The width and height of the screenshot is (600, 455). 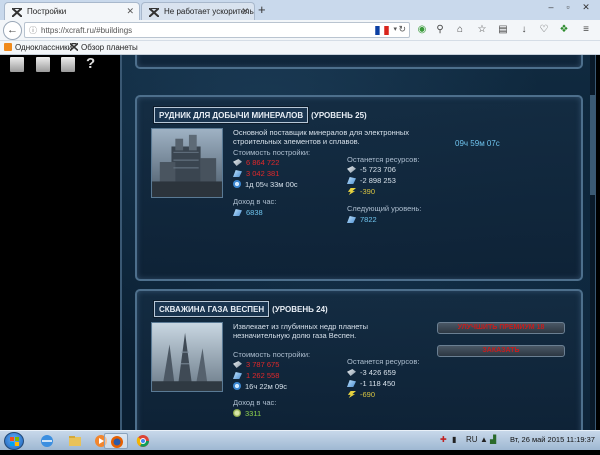 I want to click on library-icon: ▤, so click(x=503, y=29).